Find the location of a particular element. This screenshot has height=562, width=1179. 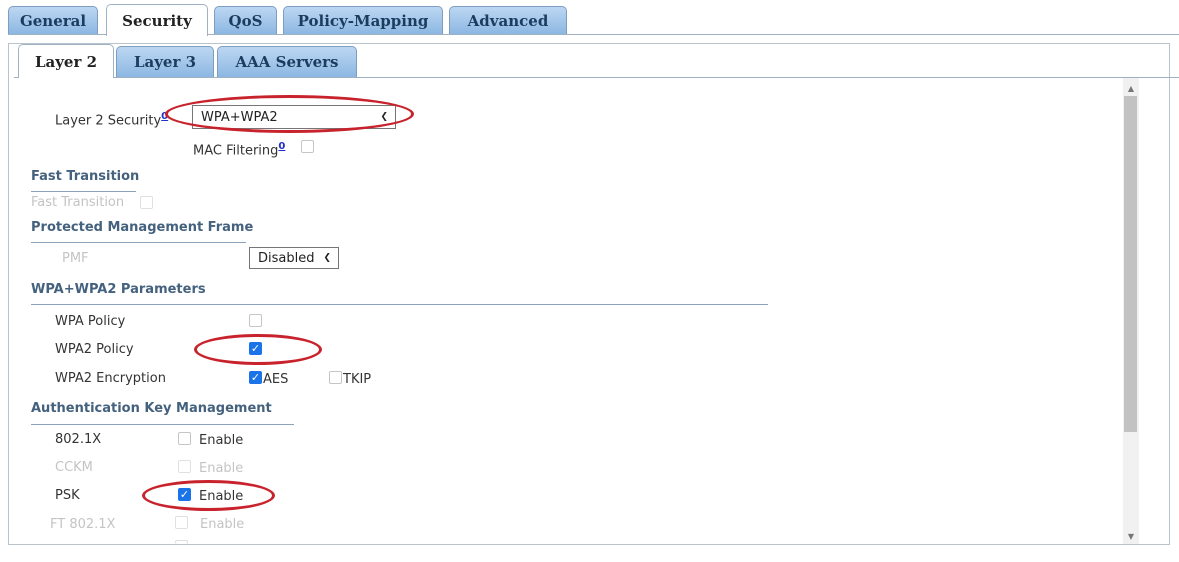

inner-tab-baseline is located at coordinates (596, 77).